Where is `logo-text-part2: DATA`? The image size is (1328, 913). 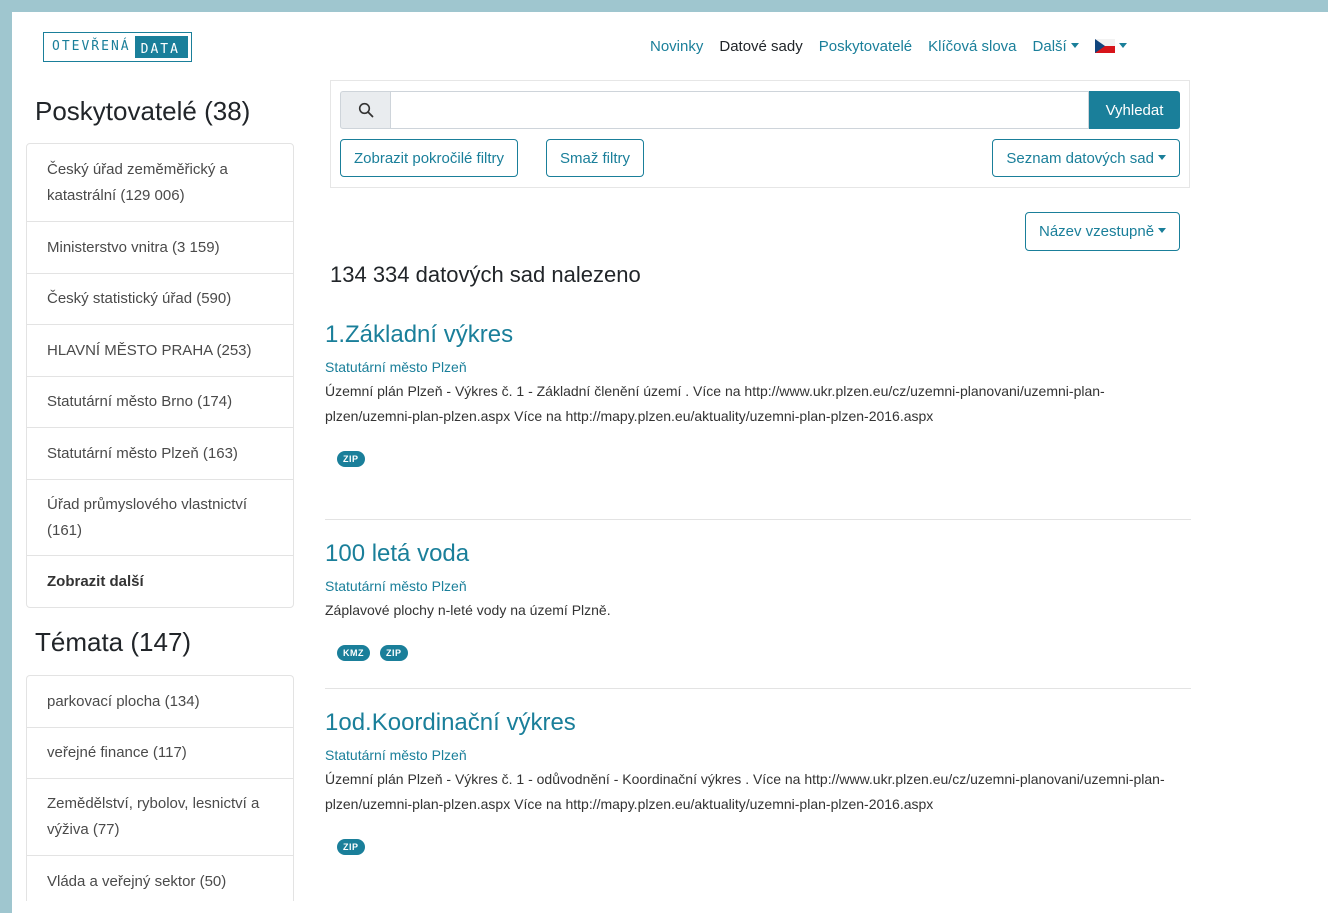 logo-text-part2: DATA is located at coordinates (161, 47).